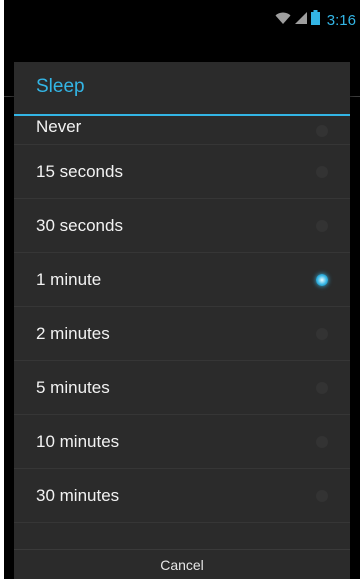  I want to click on dialog-title: Sleep, so click(60, 86).